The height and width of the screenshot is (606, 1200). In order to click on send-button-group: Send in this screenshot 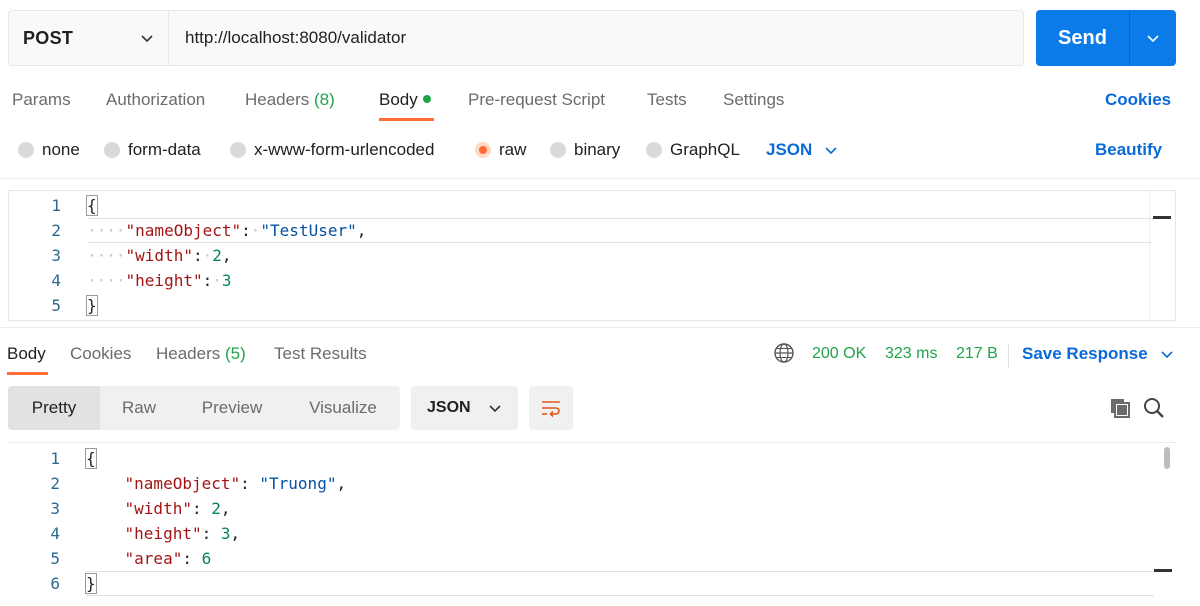, I will do `click(1106, 38)`.